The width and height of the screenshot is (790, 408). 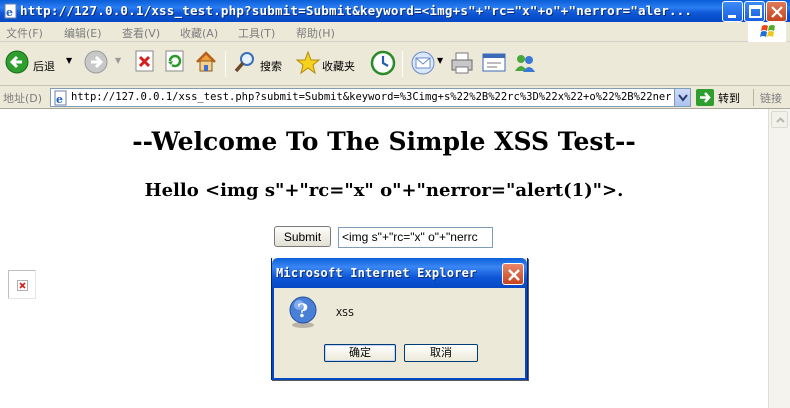 I want to click on printer-icon, so click(x=462, y=63).